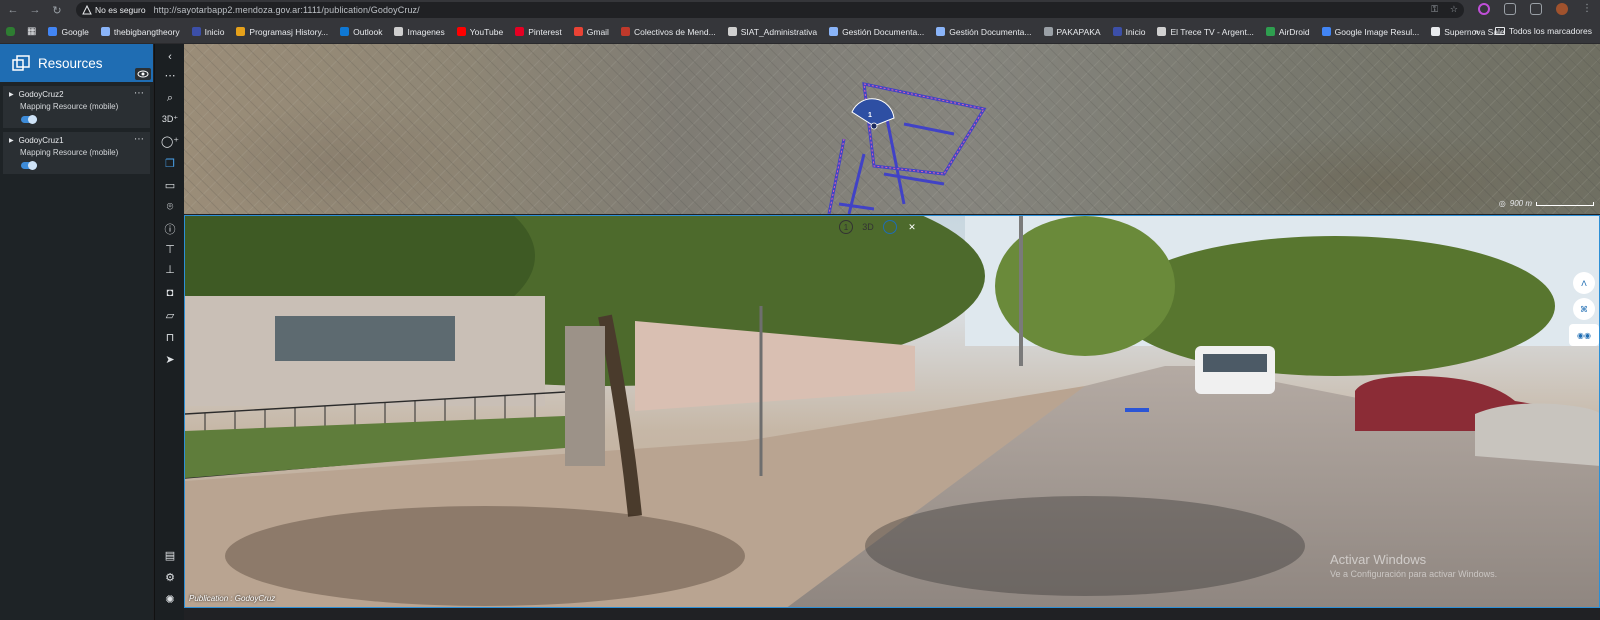  What do you see at coordinates (13, 10) in the screenshot?
I see `back-icon: ←` at bounding box center [13, 10].